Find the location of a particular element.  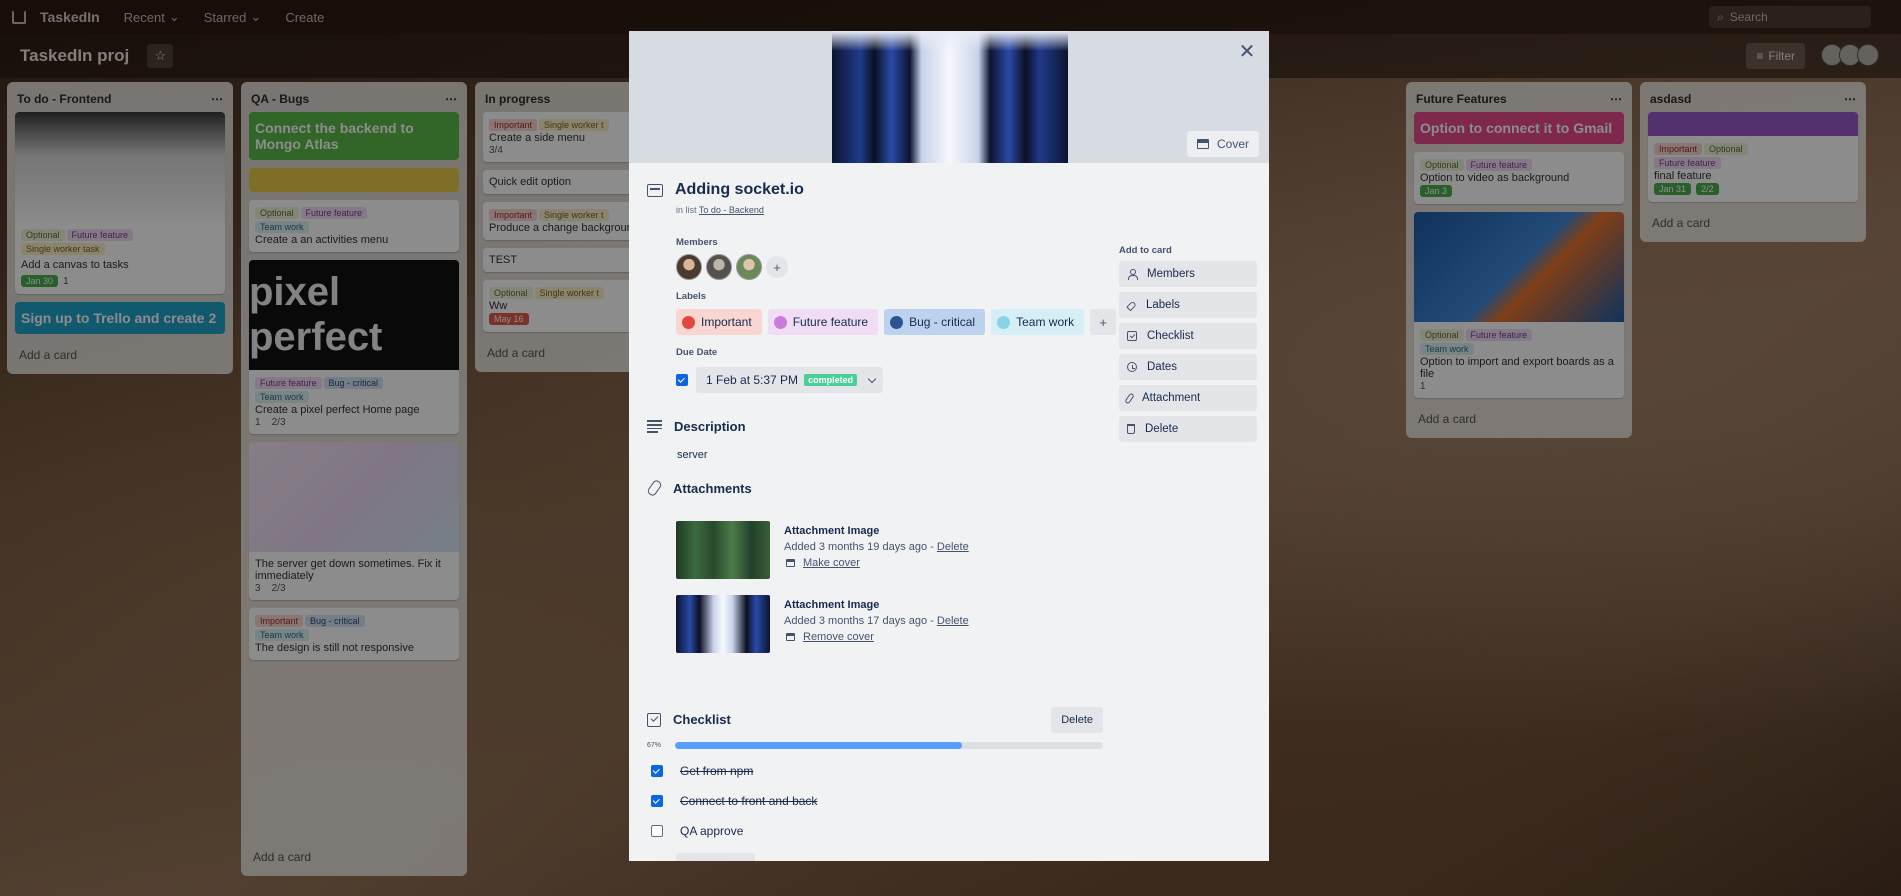

card-title: Adding socket.io is located at coordinates (739, 190).